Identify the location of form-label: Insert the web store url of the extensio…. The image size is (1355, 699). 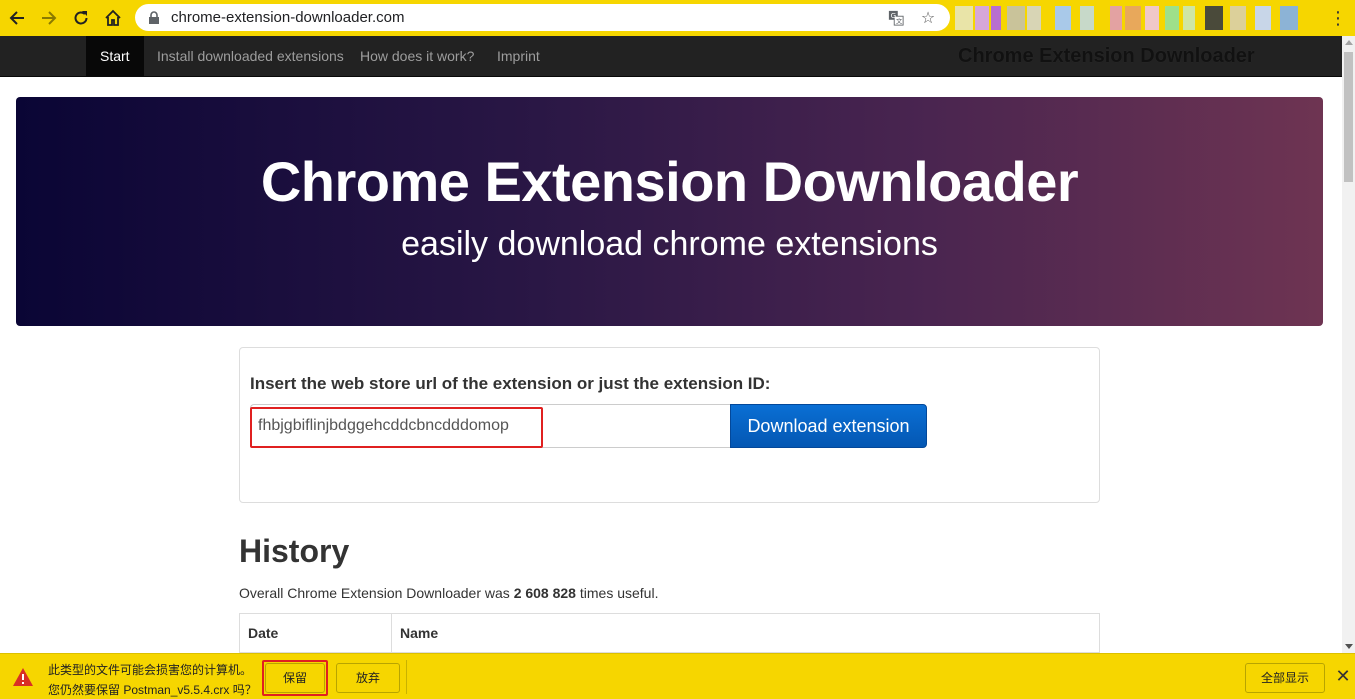
(510, 383).